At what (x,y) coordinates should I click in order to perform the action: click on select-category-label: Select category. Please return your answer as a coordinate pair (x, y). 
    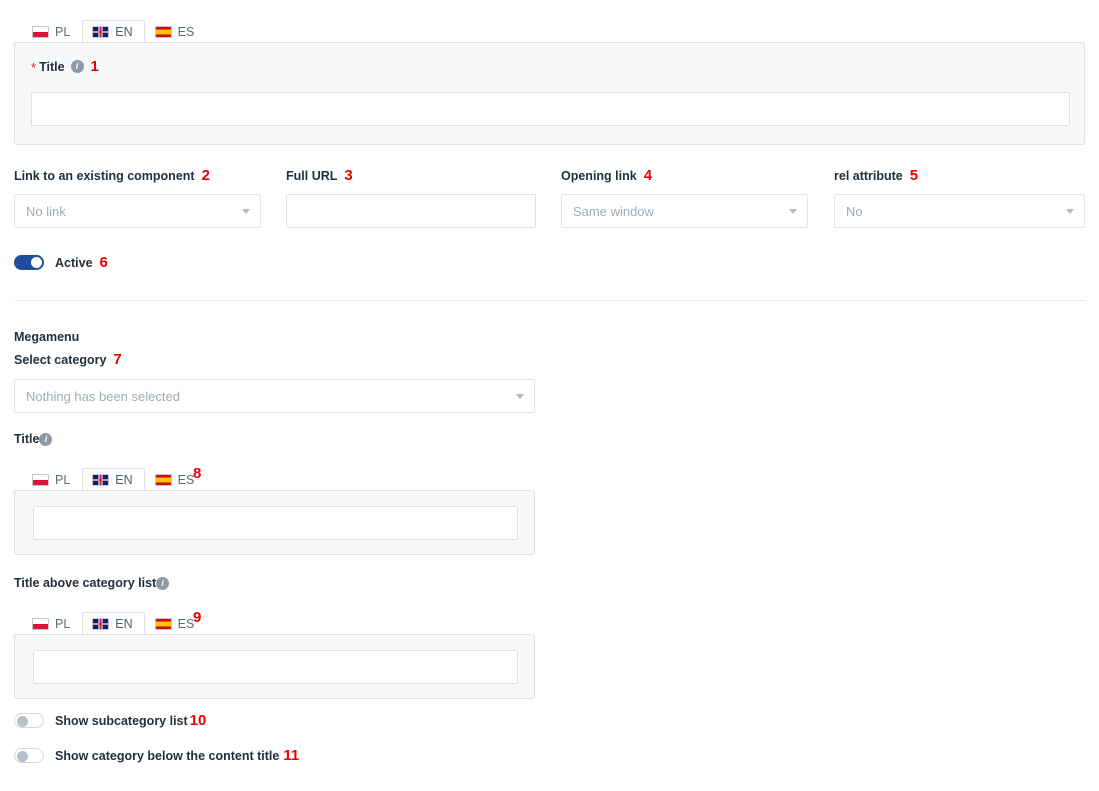
    Looking at the image, I should click on (60, 359).